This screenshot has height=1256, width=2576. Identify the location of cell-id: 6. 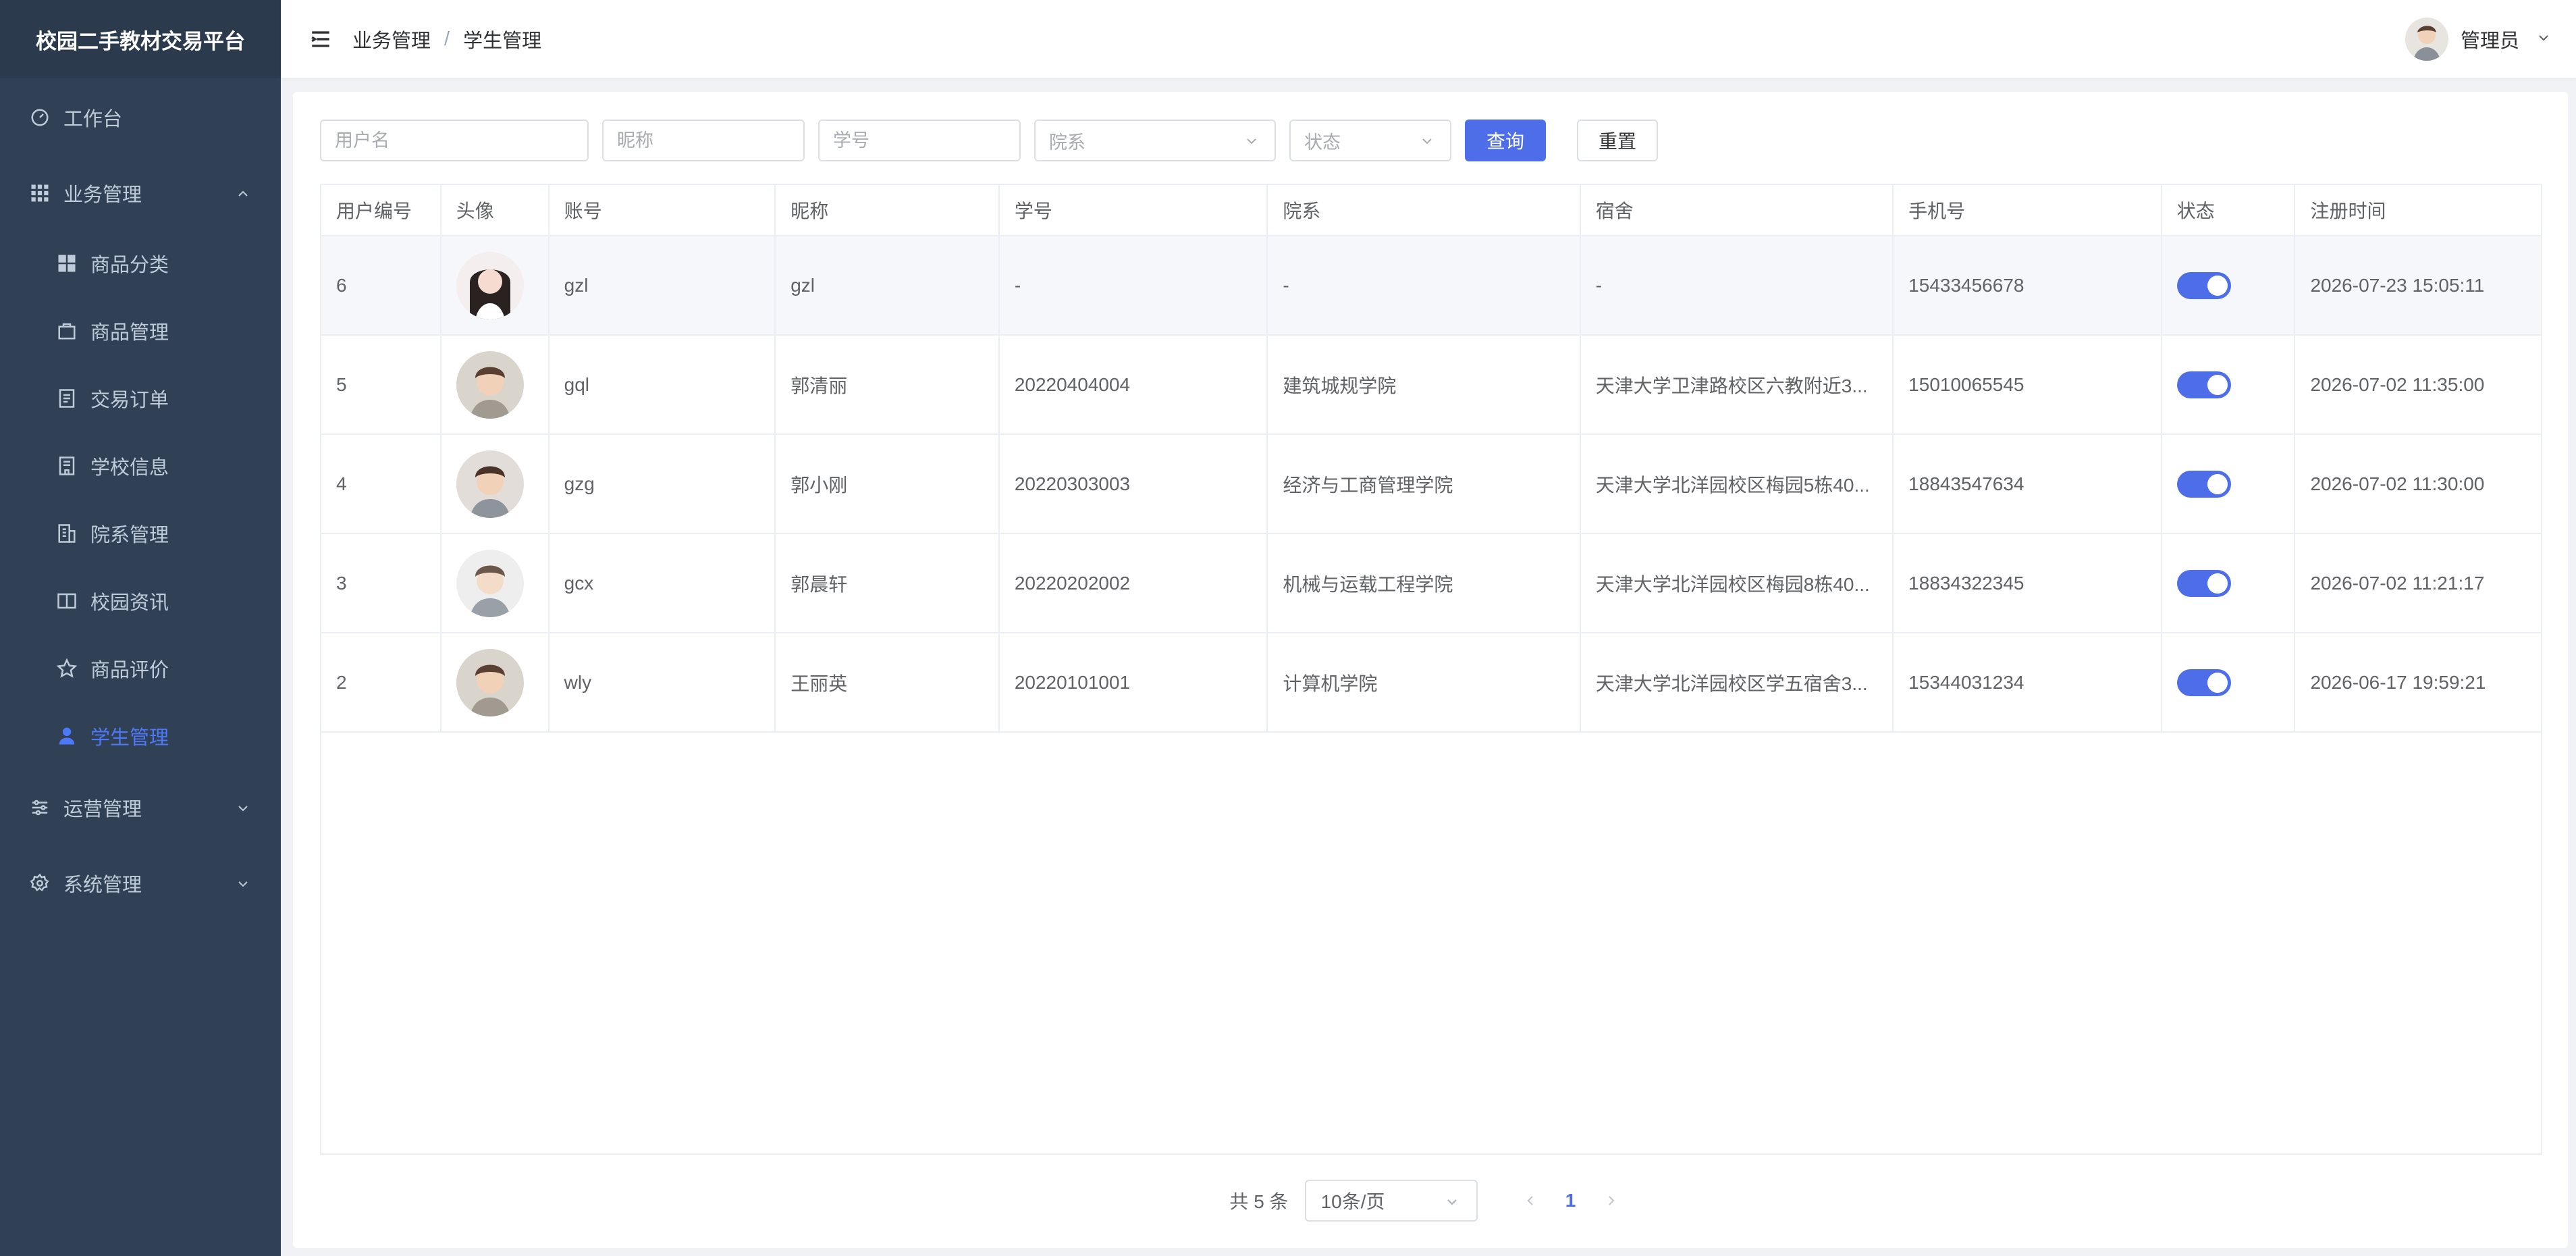
(381, 285).